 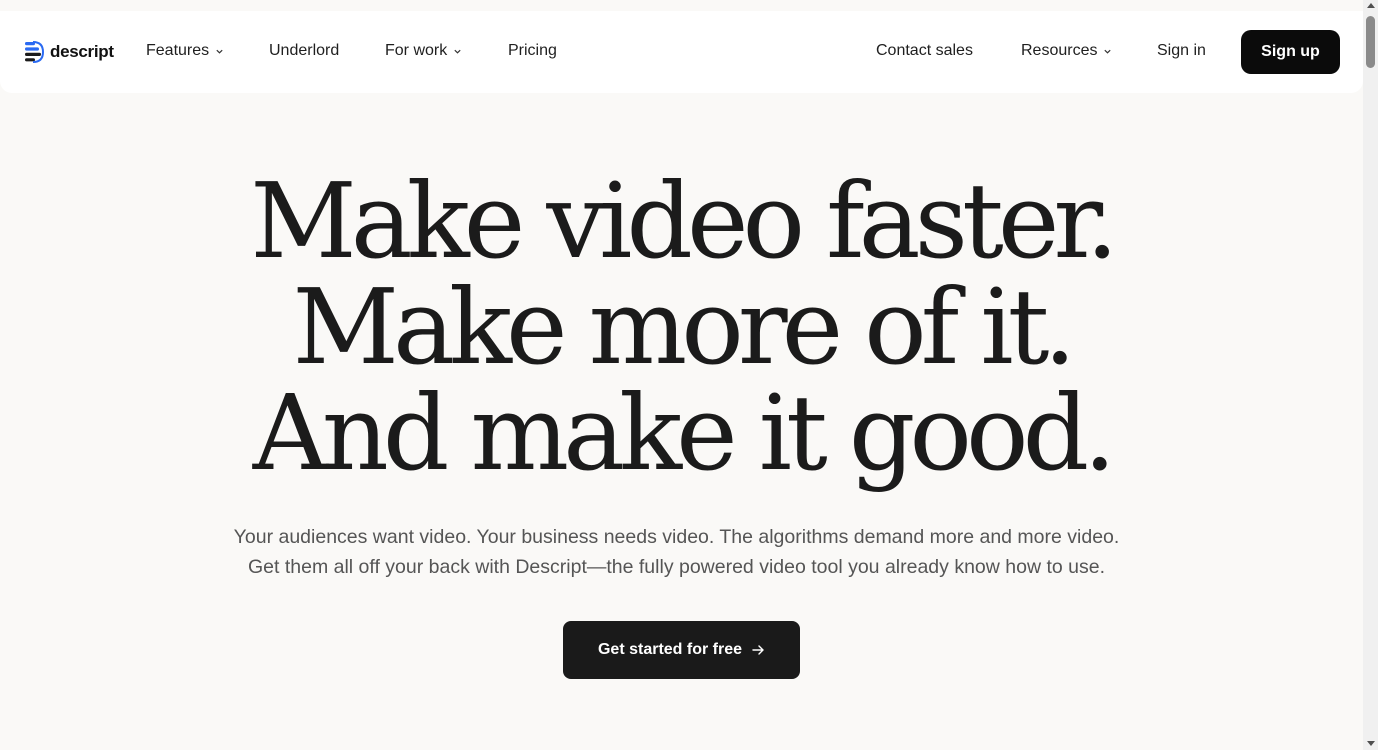 I want to click on nav-resources-label: Resources, so click(x=1059, y=50).